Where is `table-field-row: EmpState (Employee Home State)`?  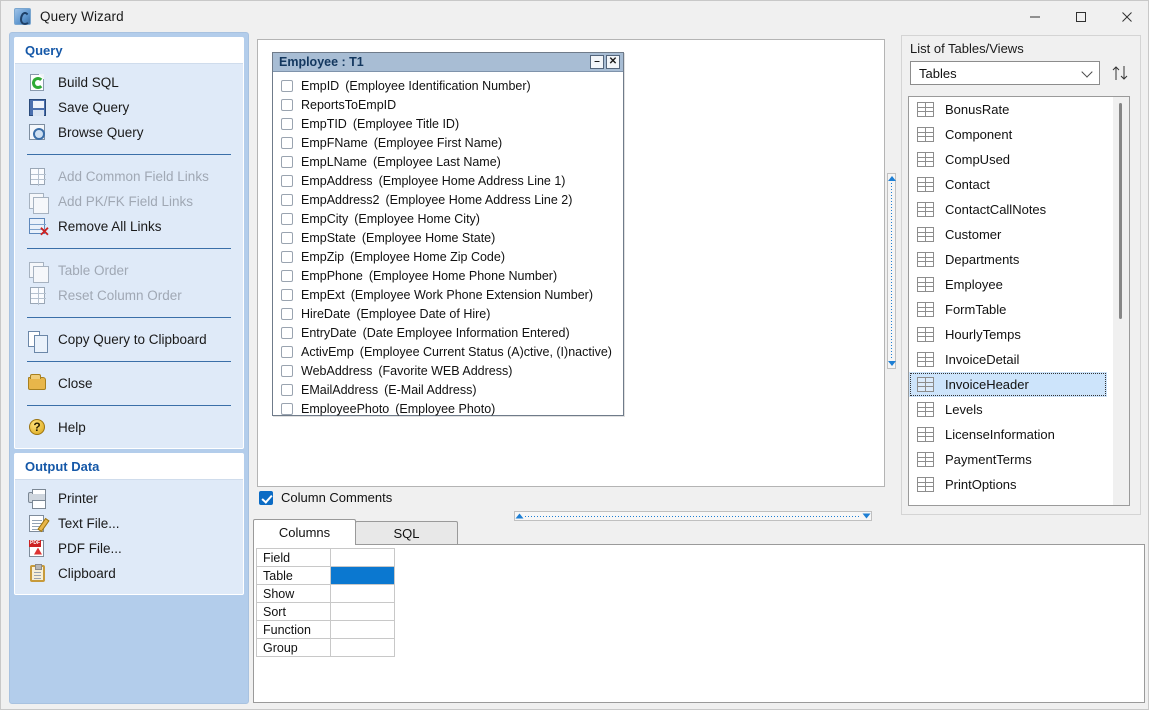
table-field-row: EmpState (Employee Home State) is located at coordinates (448, 237).